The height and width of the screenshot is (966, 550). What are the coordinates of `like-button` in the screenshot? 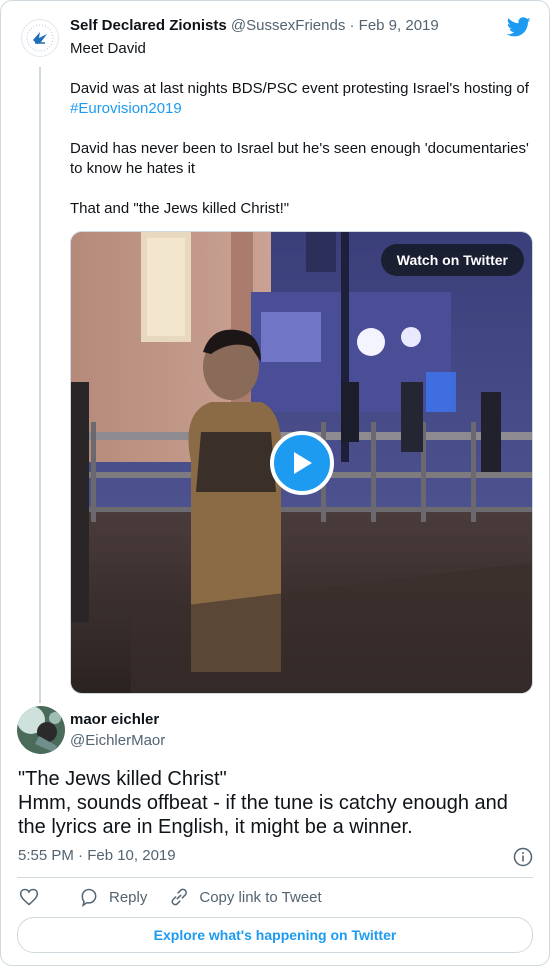 It's located at (34, 897).